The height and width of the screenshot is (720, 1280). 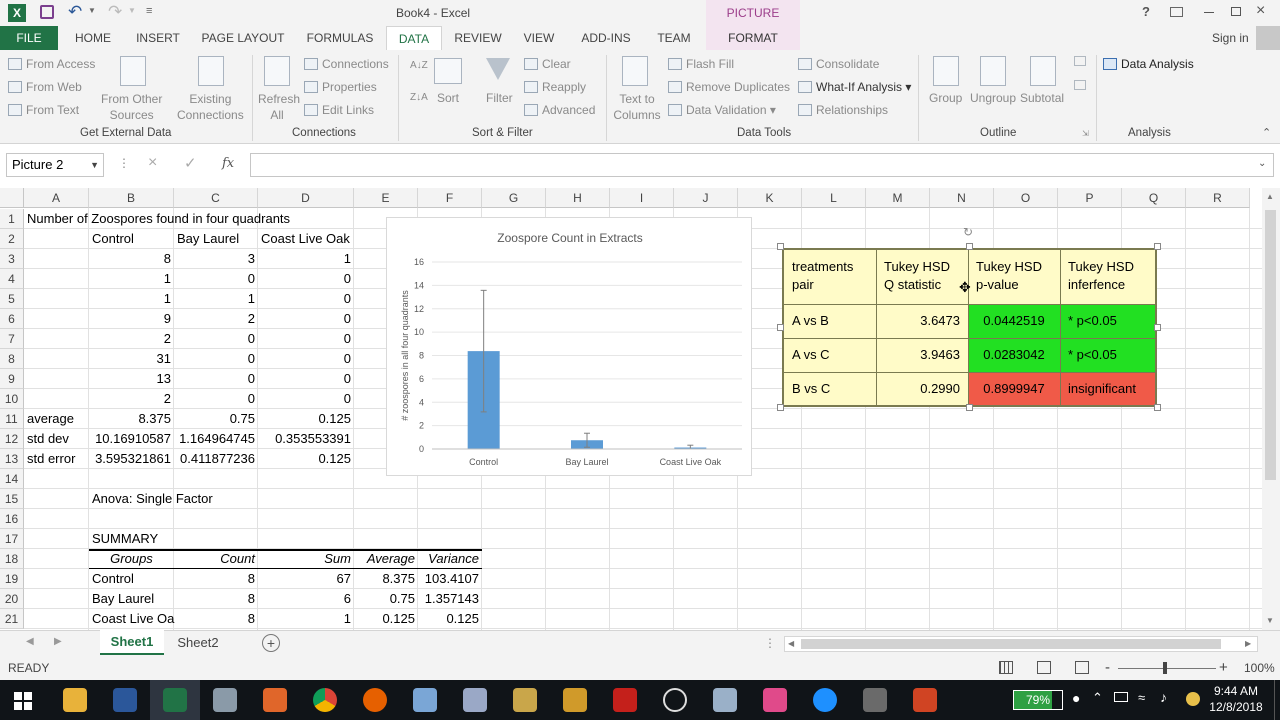 I want to click on minimize-button, so click(x=1209, y=12).